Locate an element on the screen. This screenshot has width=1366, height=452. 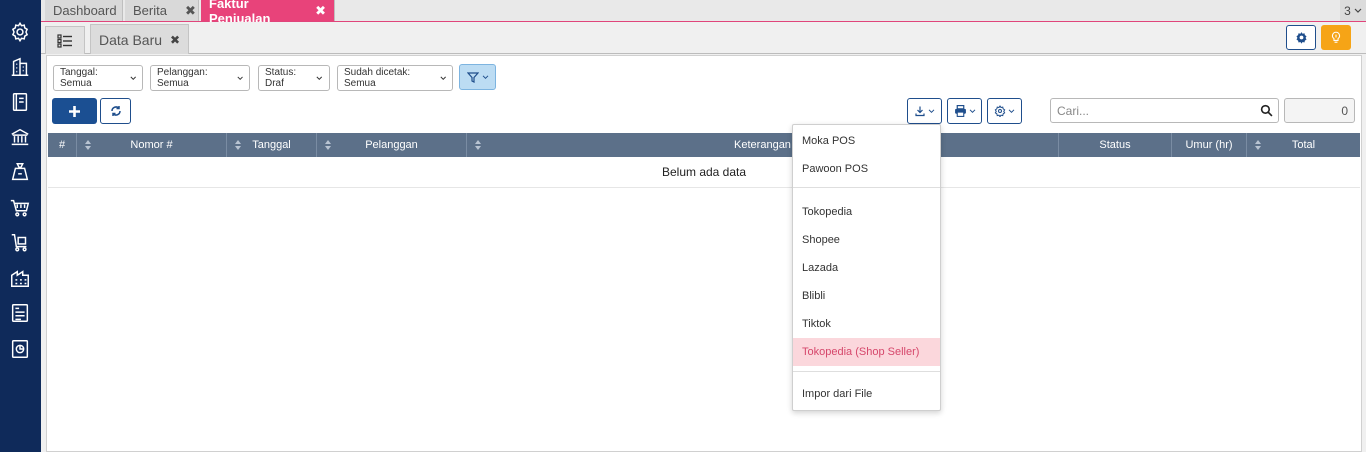
list-icon is located at coordinates (64, 40).